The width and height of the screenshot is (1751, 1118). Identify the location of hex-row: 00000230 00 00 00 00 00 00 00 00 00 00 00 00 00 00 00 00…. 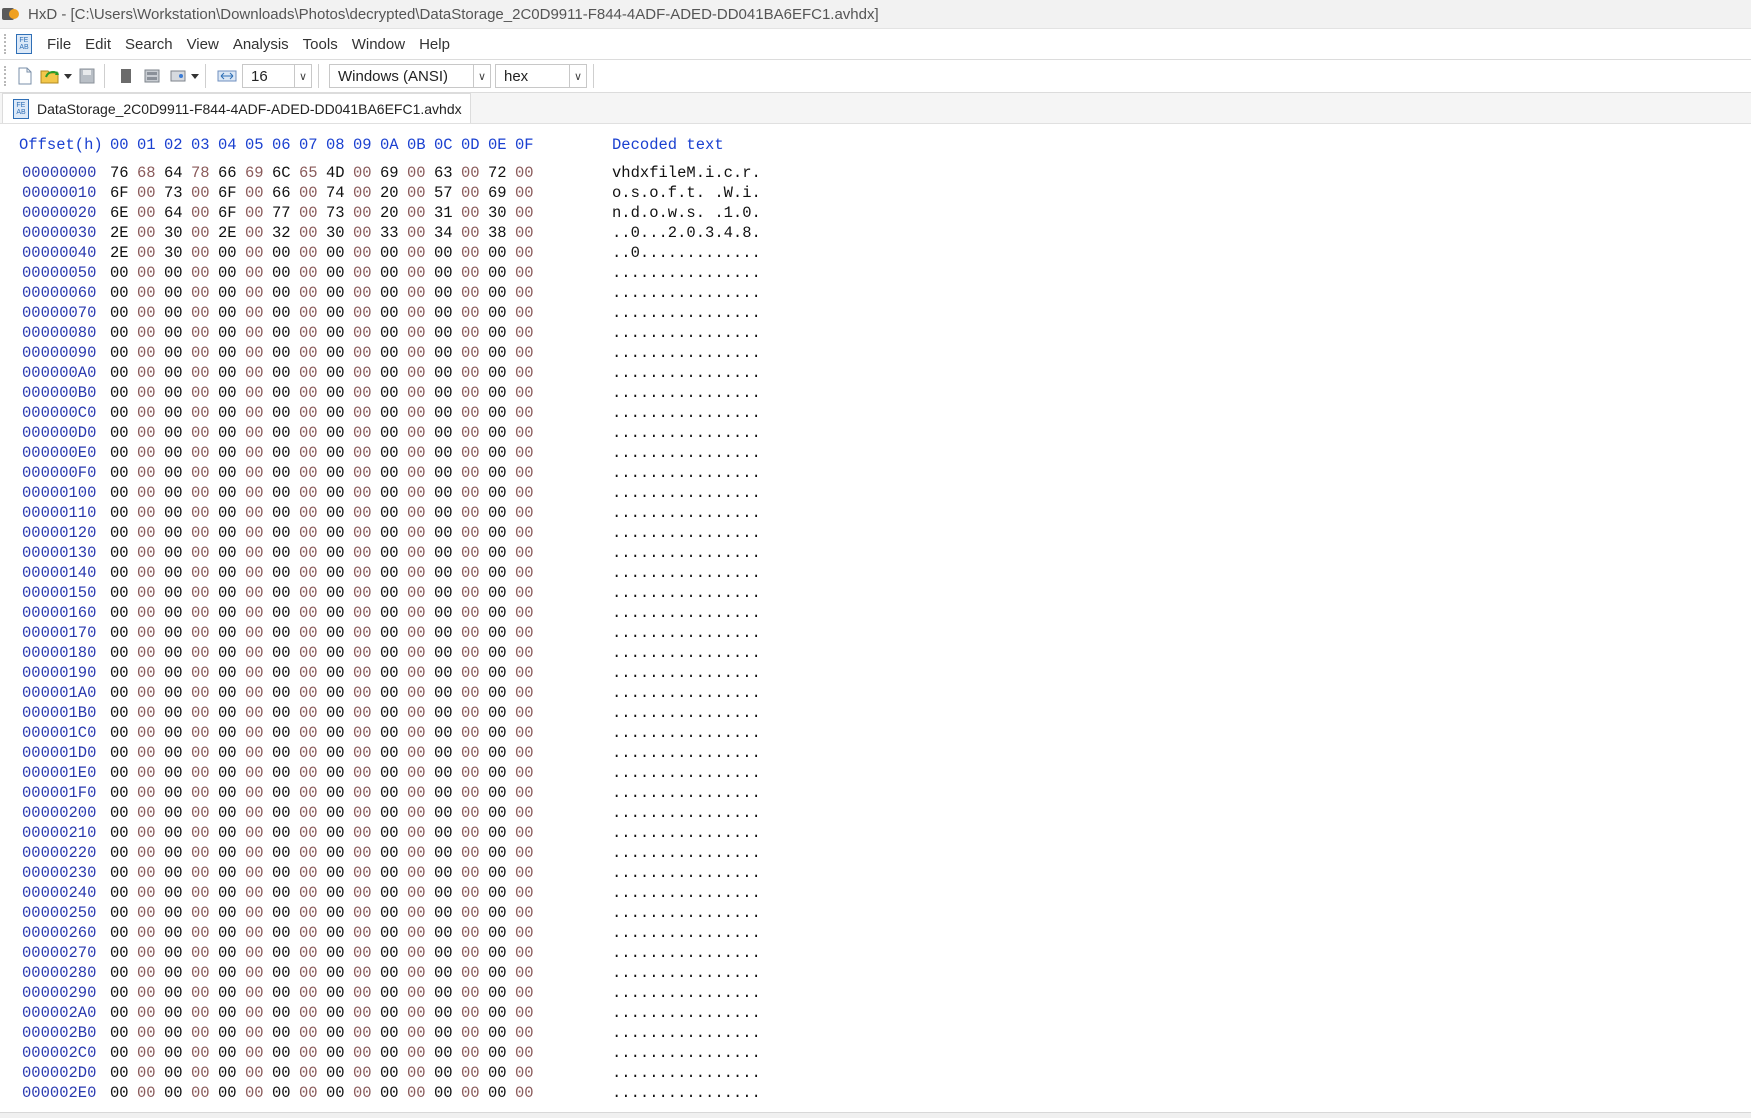
(400, 874).